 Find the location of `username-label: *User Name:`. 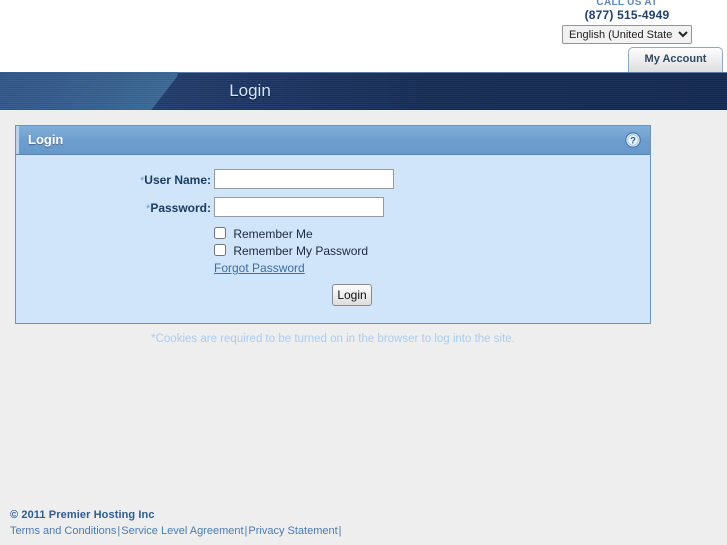

username-label: *User Name: is located at coordinates (113, 180).